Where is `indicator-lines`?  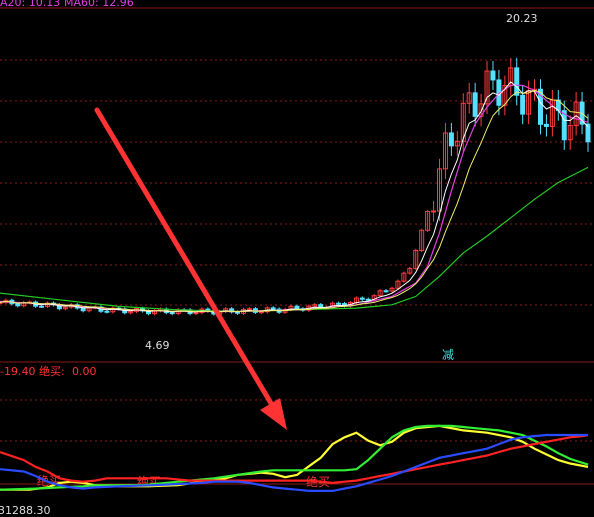 indicator-lines is located at coordinates (294, 458).